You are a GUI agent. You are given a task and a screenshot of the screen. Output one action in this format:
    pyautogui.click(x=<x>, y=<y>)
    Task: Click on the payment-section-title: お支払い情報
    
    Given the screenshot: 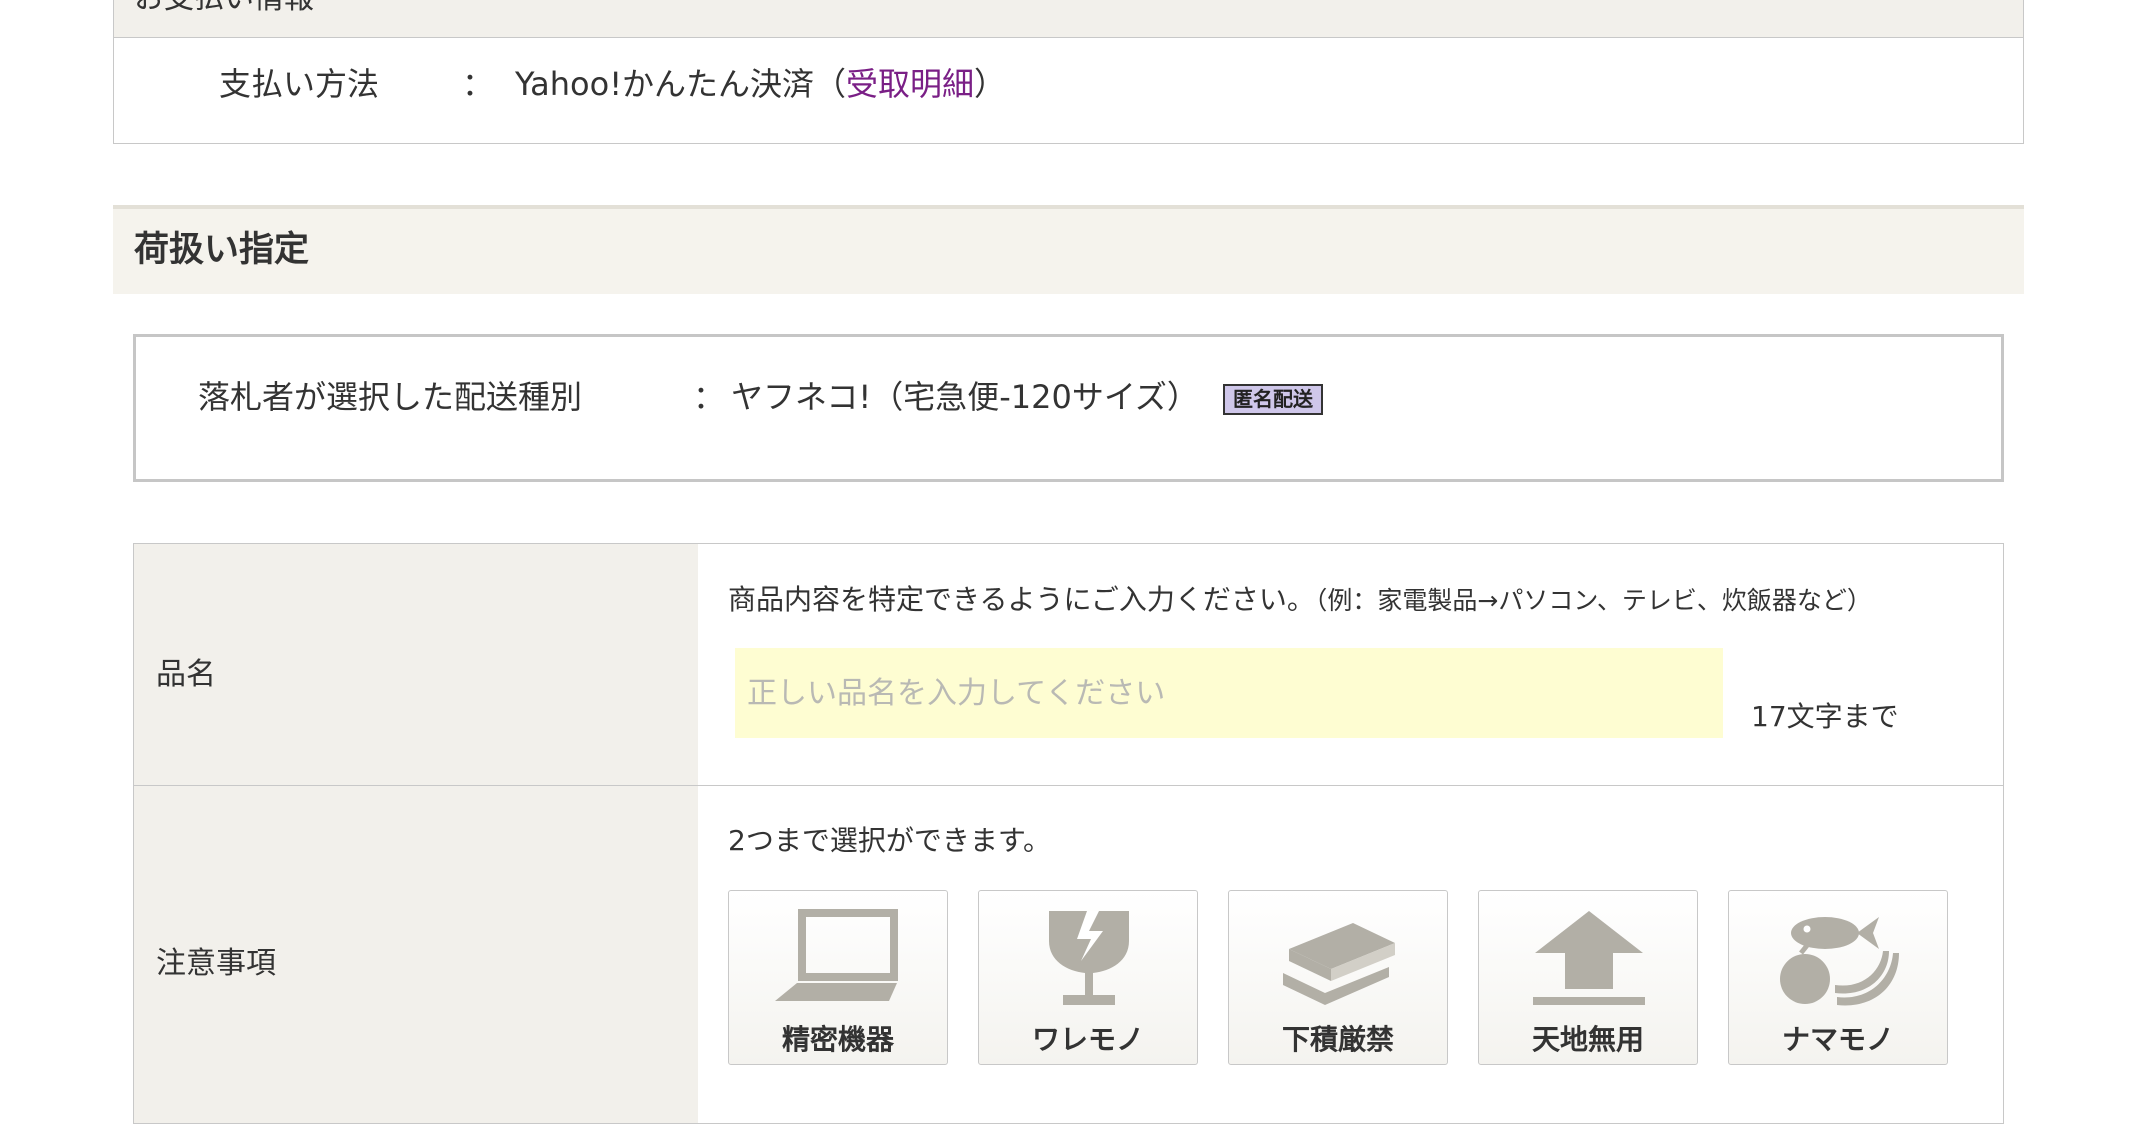 What is the action you would take?
    pyautogui.click(x=224, y=7)
    